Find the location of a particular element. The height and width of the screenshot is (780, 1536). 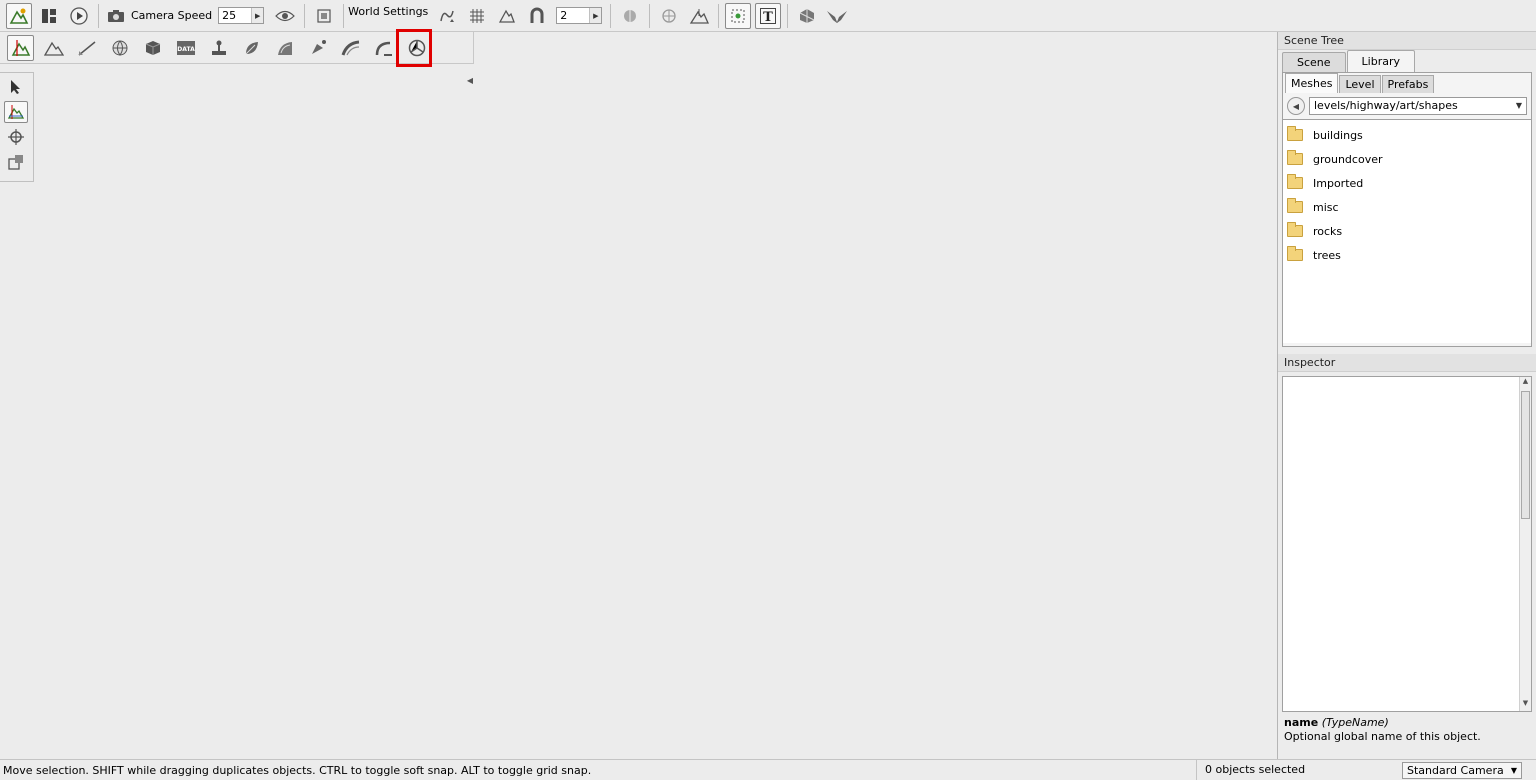

library-subtabs: Meshes Level Prefabs is located at coordinates (1407, 83).